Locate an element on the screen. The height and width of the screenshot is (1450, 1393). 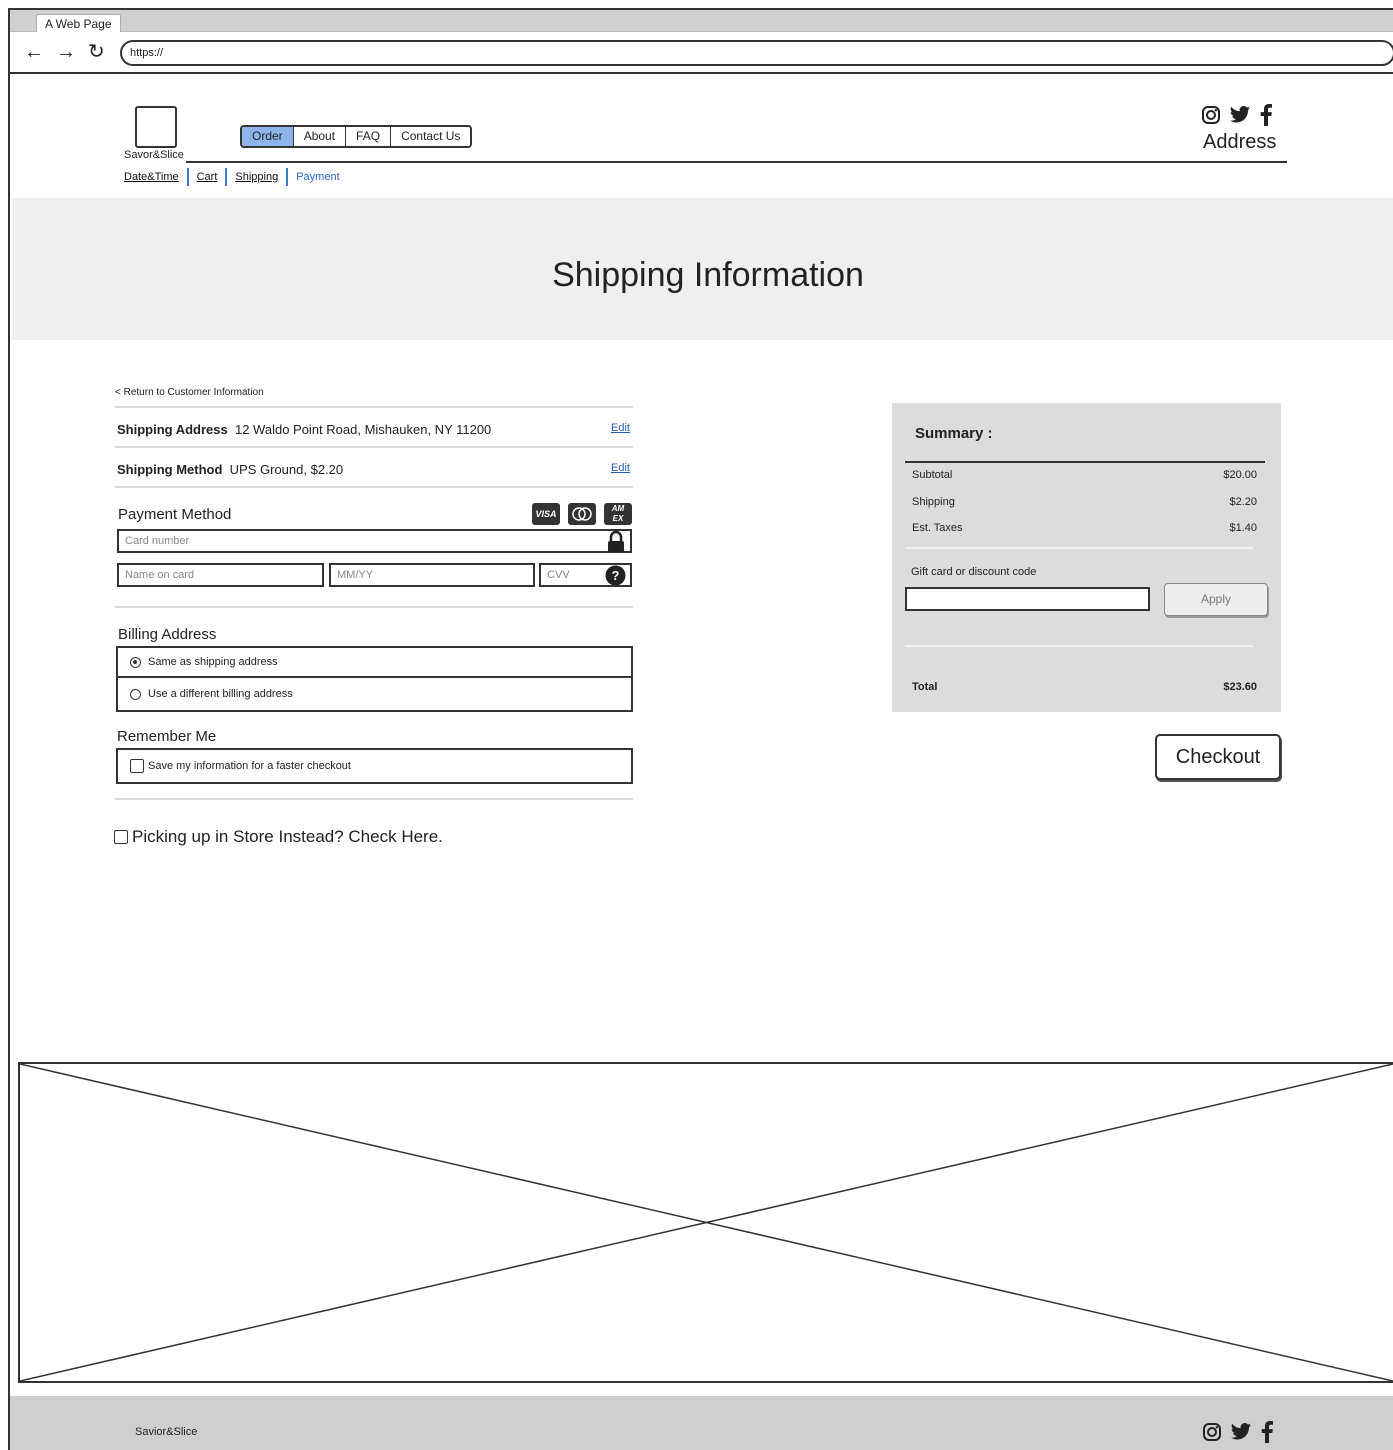
lock-icon is located at coordinates (616, 541).